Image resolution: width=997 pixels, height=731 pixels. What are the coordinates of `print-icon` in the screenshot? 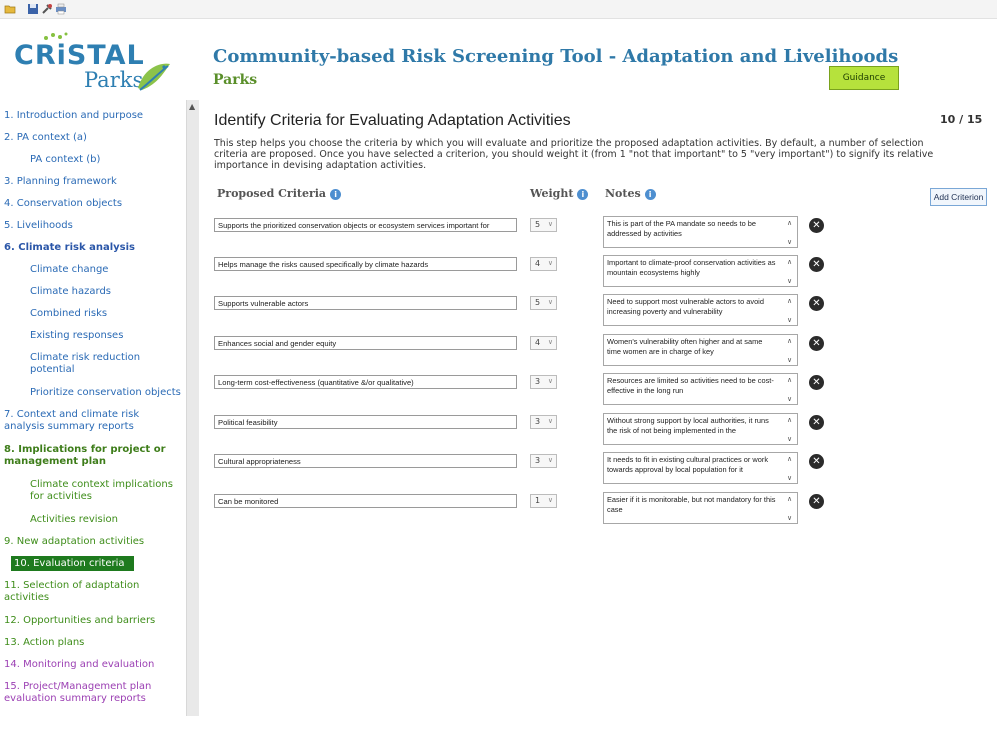 It's located at (61, 9).